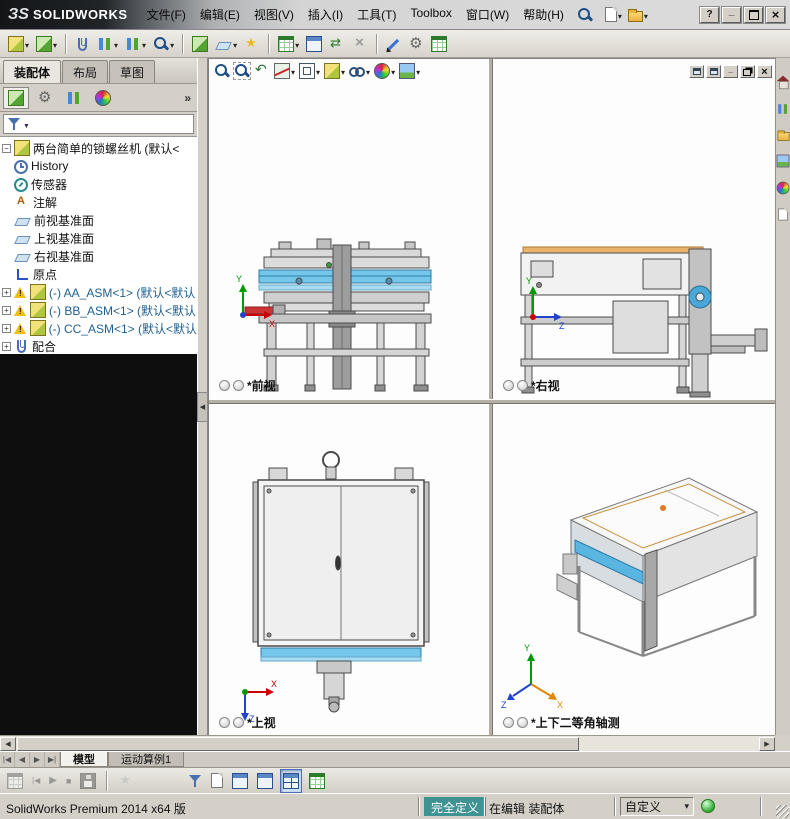 The image size is (790, 819). I want to click on measure-button, so click(393, 44).